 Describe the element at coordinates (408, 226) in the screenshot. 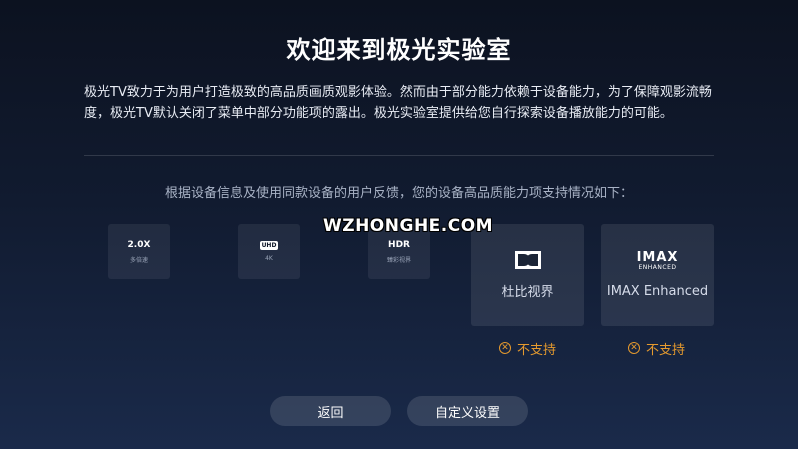

I see `watermark: WZHONGHE.COM` at that location.